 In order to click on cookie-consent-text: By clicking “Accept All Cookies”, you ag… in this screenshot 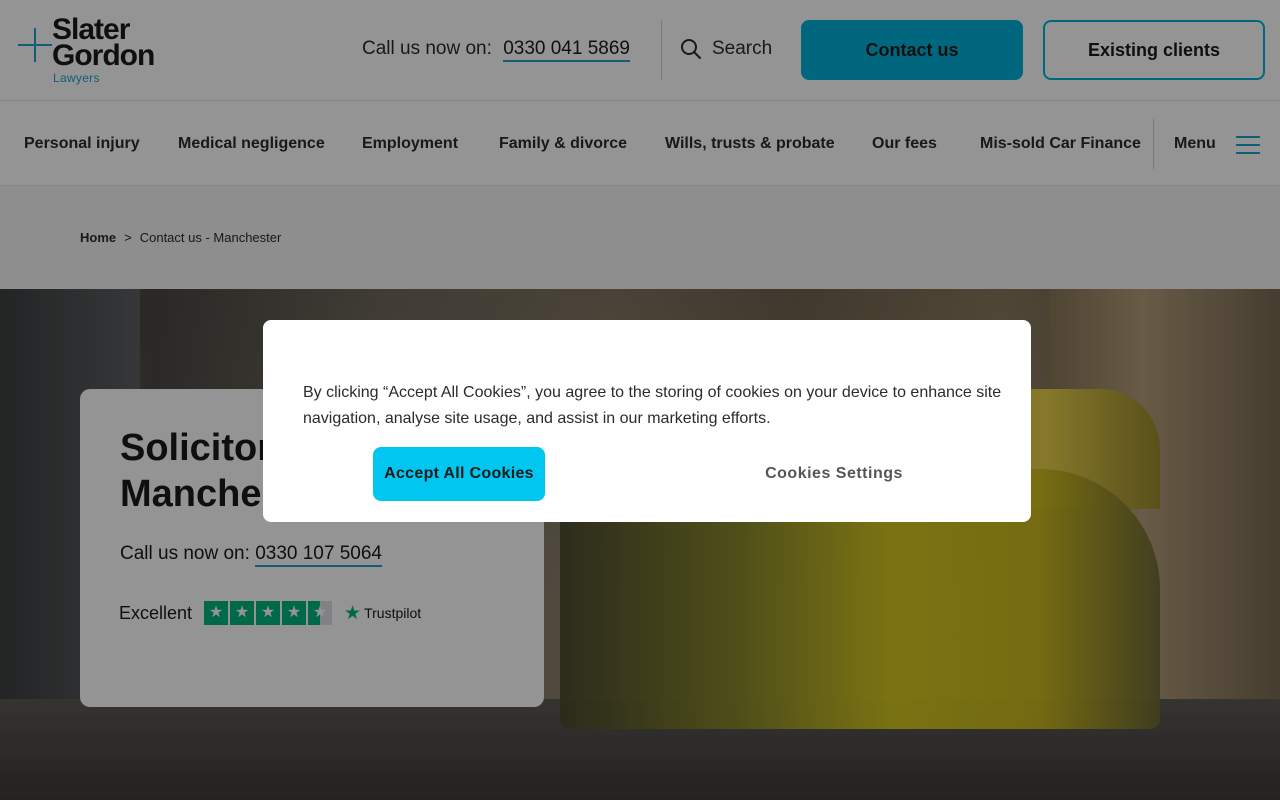, I will do `click(652, 405)`.